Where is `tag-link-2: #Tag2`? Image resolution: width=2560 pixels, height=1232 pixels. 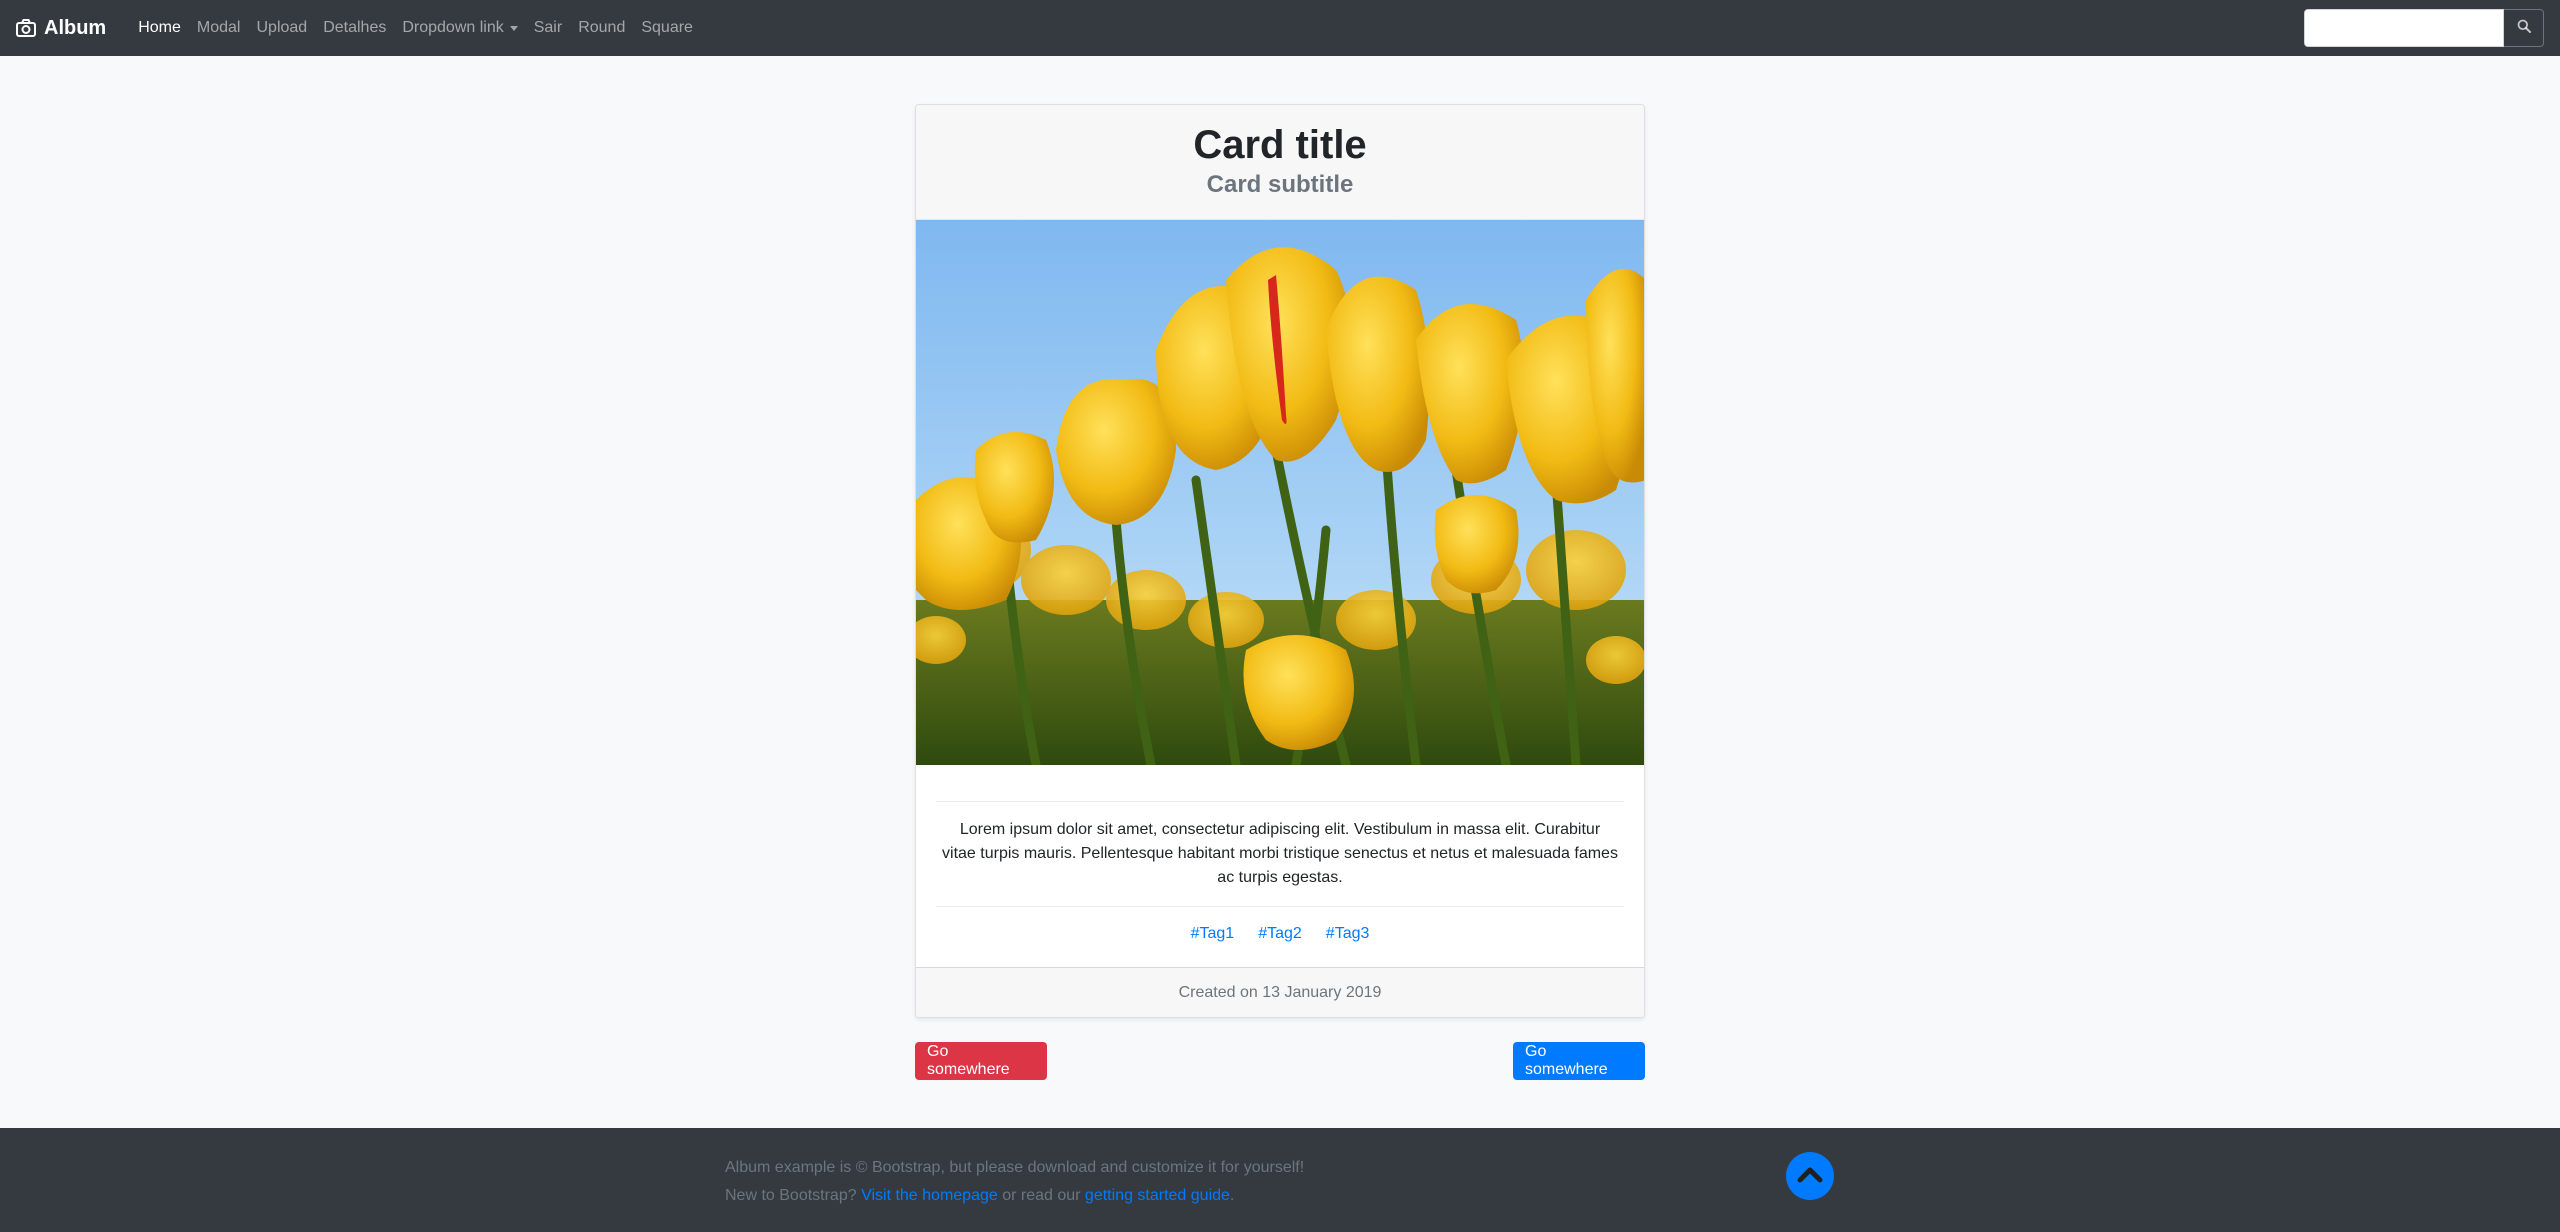 tag-link-2: #Tag2 is located at coordinates (1280, 934).